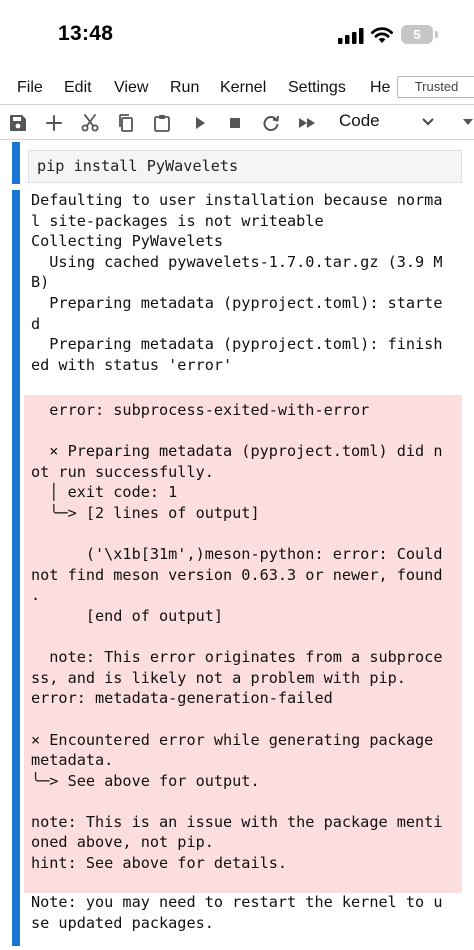 Image resolution: width=474 pixels, height=950 pixels. Describe the element at coordinates (72, 760) in the screenshot. I see `stderr-line: metadata.` at that location.